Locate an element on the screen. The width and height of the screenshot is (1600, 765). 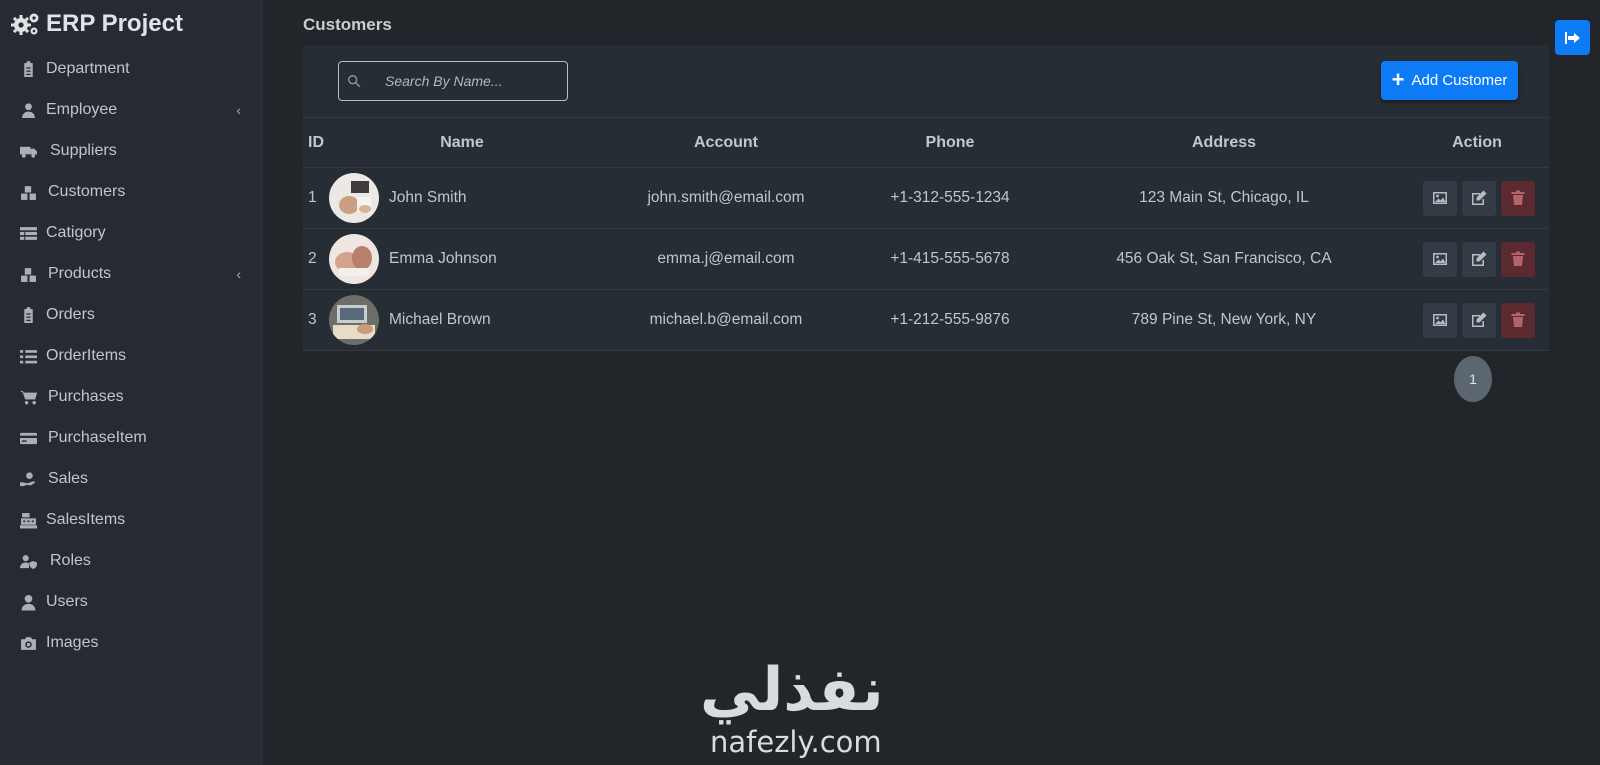
header-address: Address is located at coordinates (1224, 142).